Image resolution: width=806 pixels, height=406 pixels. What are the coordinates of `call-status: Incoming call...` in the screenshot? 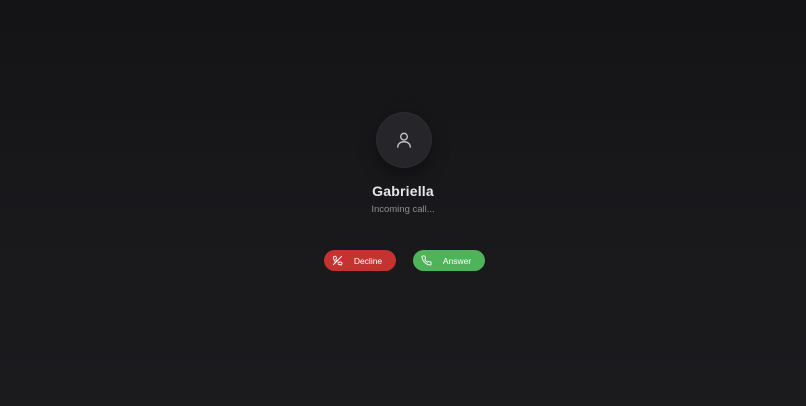 It's located at (403, 209).